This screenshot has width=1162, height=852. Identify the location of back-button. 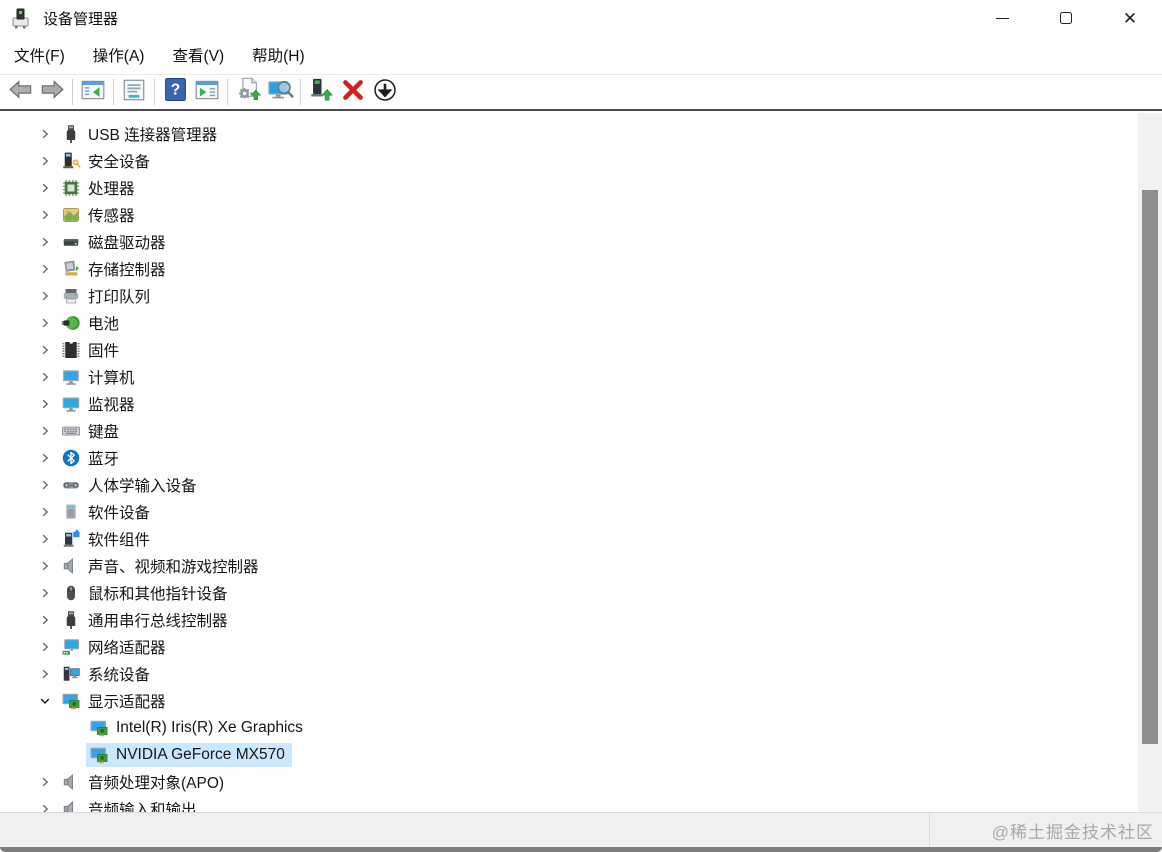
(20, 92).